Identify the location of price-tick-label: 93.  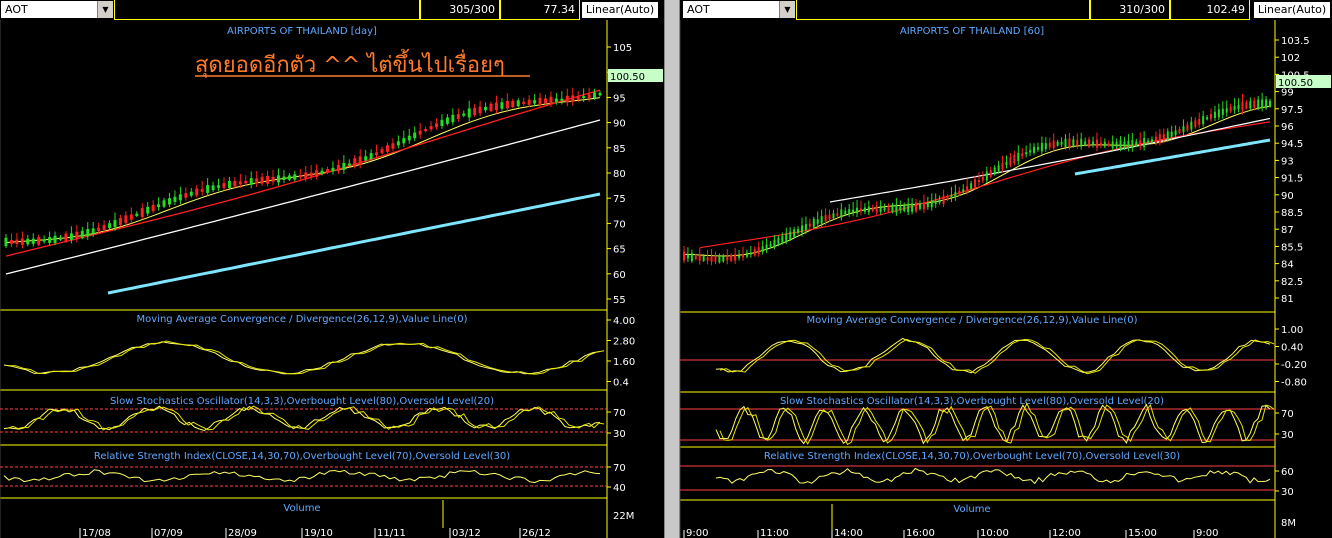
(1287, 161).